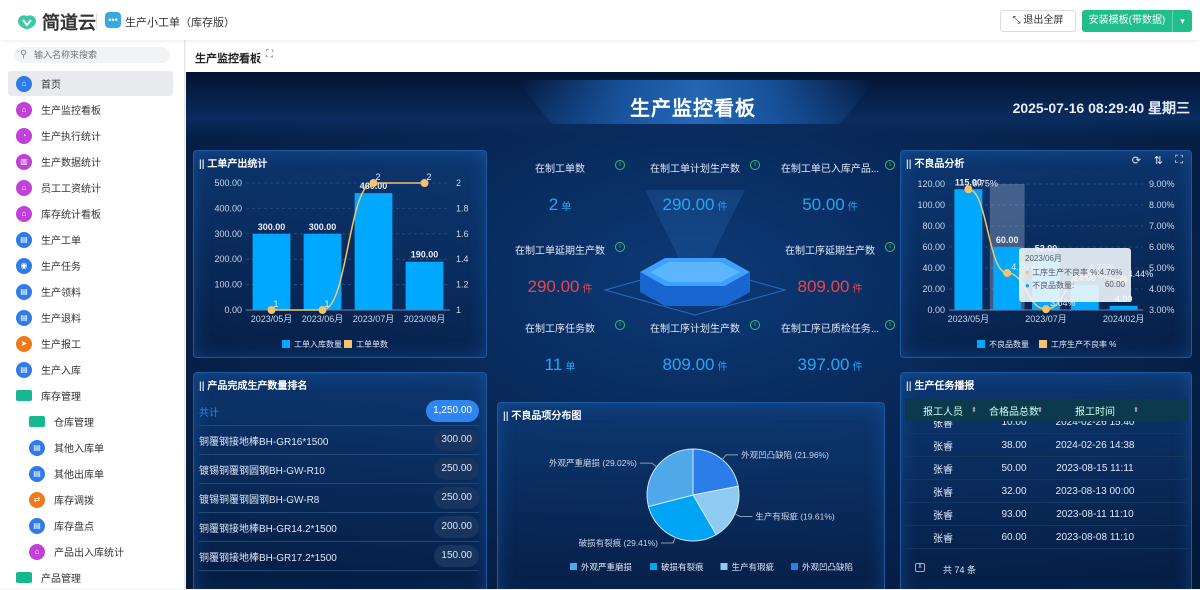 This screenshot has width=1200, height=590. I want to click on sidebar-item-label: 其他入库单, so click(79, 449).